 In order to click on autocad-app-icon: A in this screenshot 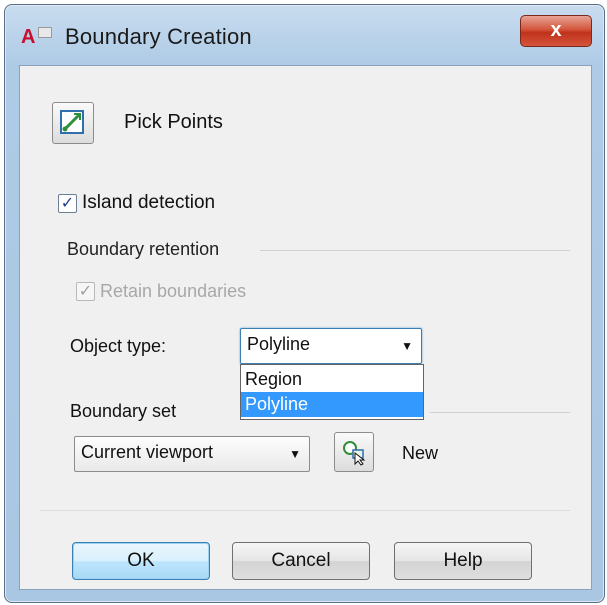, I will do `click(37, 37)`.